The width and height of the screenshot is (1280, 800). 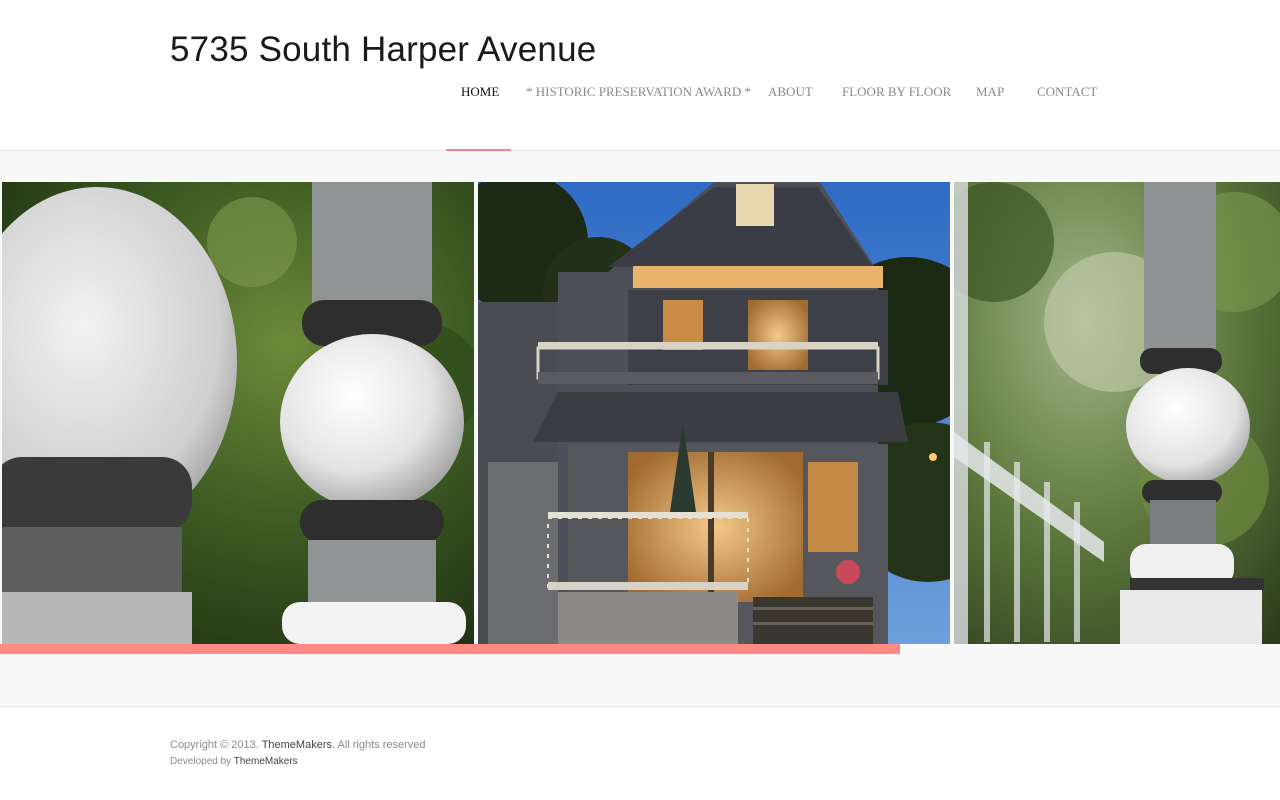 What do you see at coordinates (894, 115) in the screenshot?
I see `nav-item-floor-by-floor: FLOOR BY FLOOR` at bounding box center [894, 115].